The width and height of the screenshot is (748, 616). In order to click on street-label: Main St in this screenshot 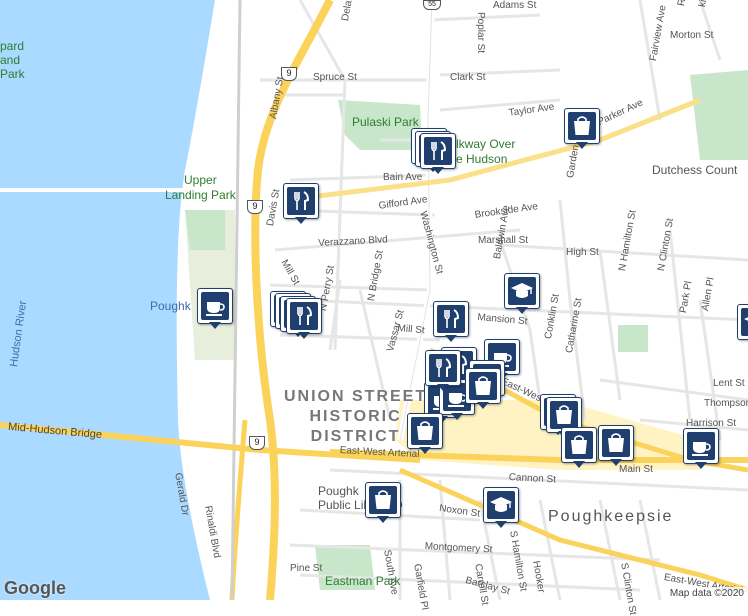, I will do `click(636, 469)`.